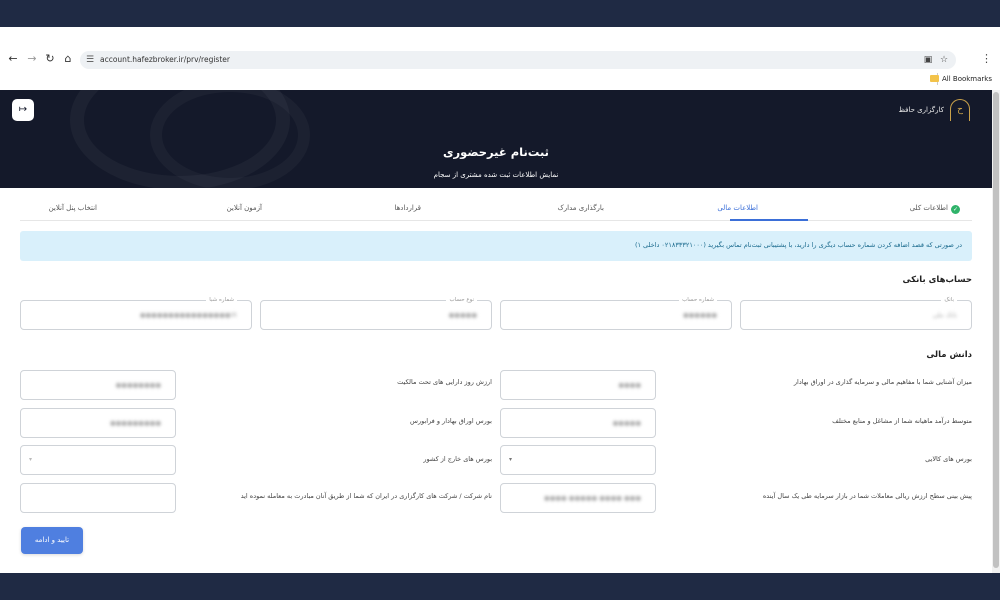 The width and height of the screenshot is (1000, 600). I want to click on all-bookmarks-link: All Bookmarks, so click(960, 79).